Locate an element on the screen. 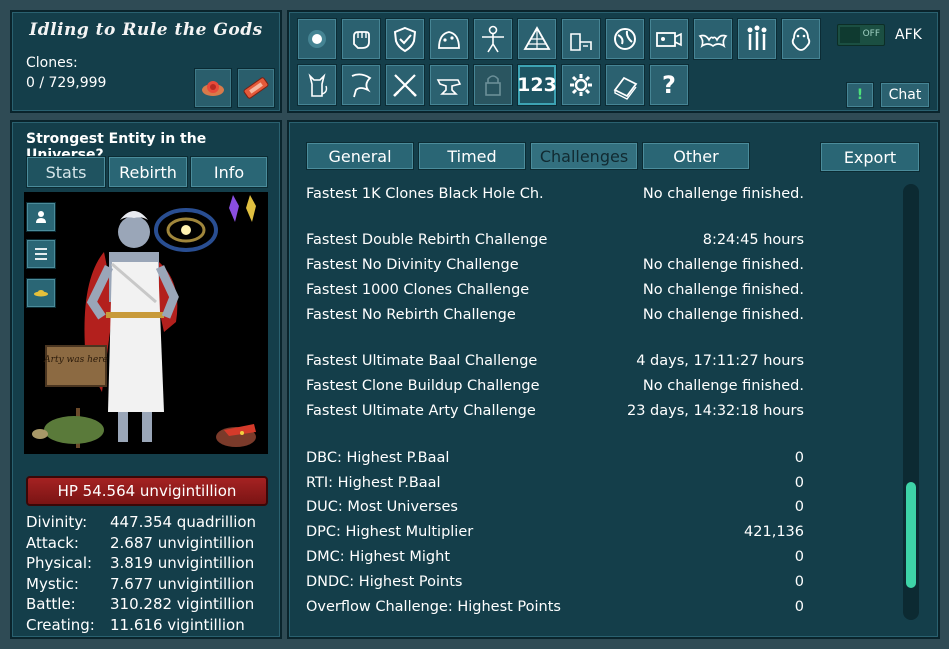  challenge-name: RTI: Highest P.Baal is located at coordinates (373, 483).